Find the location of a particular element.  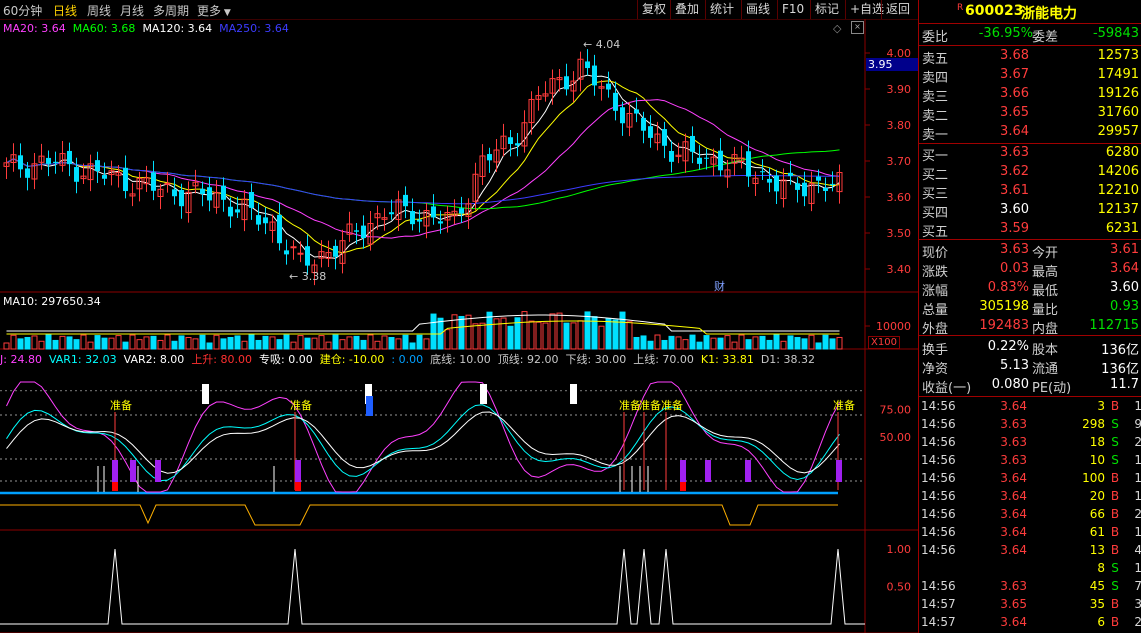

ask-level-row: 卖三 3.66 19126 is located at coordinates (1030, 95).